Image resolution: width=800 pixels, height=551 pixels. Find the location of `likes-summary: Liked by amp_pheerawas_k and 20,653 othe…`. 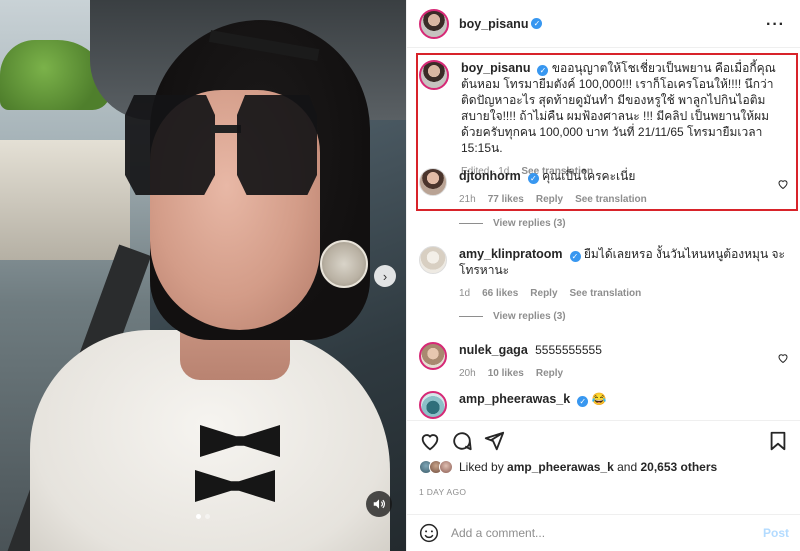

likes-summary: Liked by amp_pheerawas_k and 20,653 othe… is located at coordinates (568, 467).